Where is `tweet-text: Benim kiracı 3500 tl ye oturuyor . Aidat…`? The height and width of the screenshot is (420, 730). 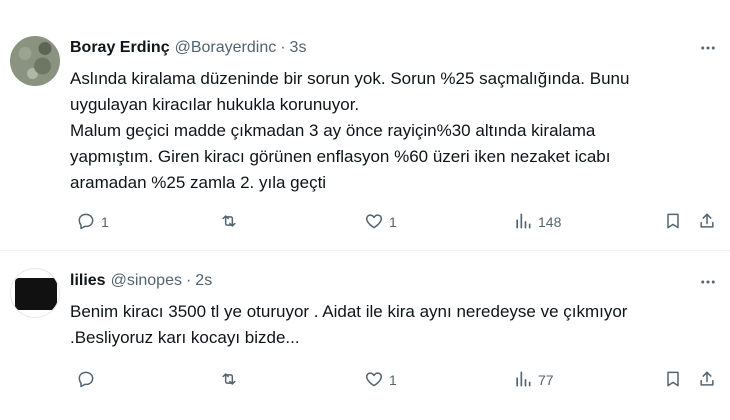
tweet-text: Benim kiracı 3500 tl ye oturuyor . Aidat… is located at coordinates (395, 325).